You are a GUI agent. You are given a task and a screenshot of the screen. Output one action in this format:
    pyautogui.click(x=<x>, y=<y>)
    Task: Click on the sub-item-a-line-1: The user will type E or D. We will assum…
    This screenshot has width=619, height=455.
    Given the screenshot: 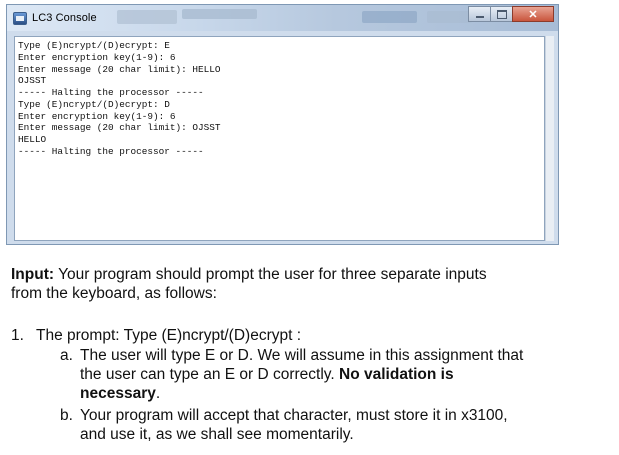 What is the action you would take?
    pyautogui.click(x=302, y=355)
    